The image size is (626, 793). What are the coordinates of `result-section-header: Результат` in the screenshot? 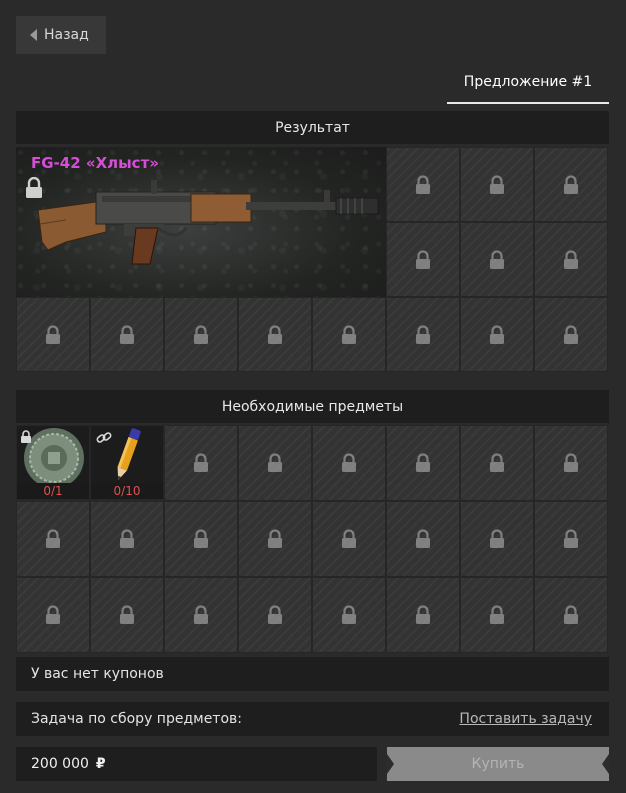 It's located at (312, 127).